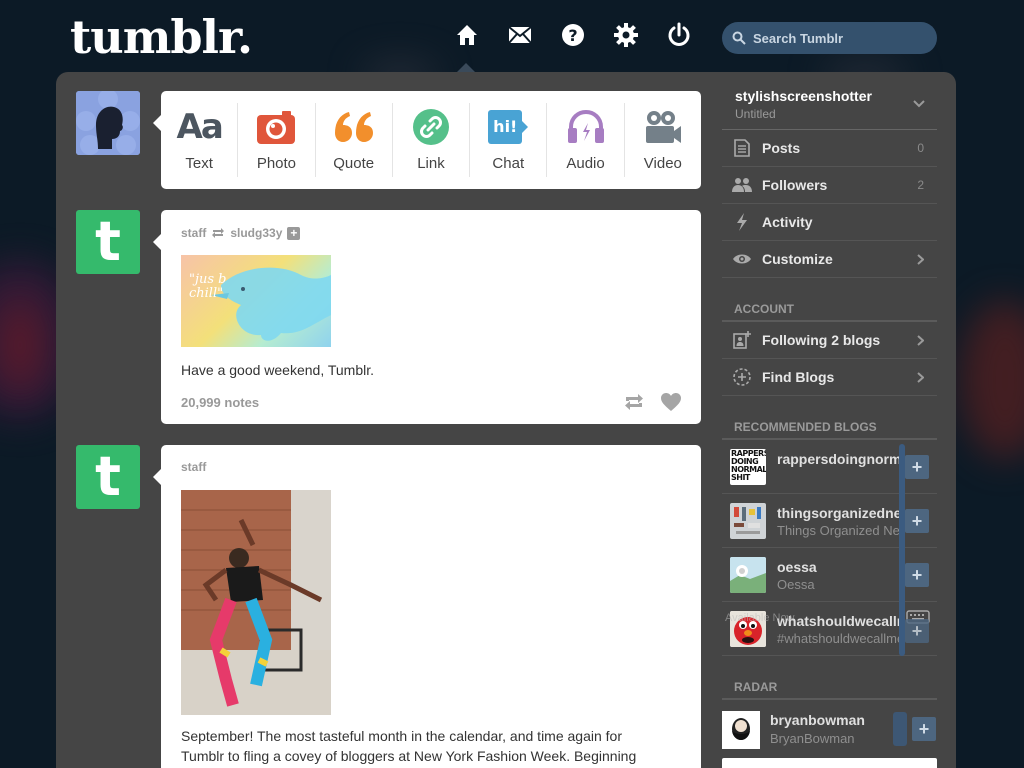 This screenshot has height=768, width=1024. I want to click on user-avatar, so click(108, 123).